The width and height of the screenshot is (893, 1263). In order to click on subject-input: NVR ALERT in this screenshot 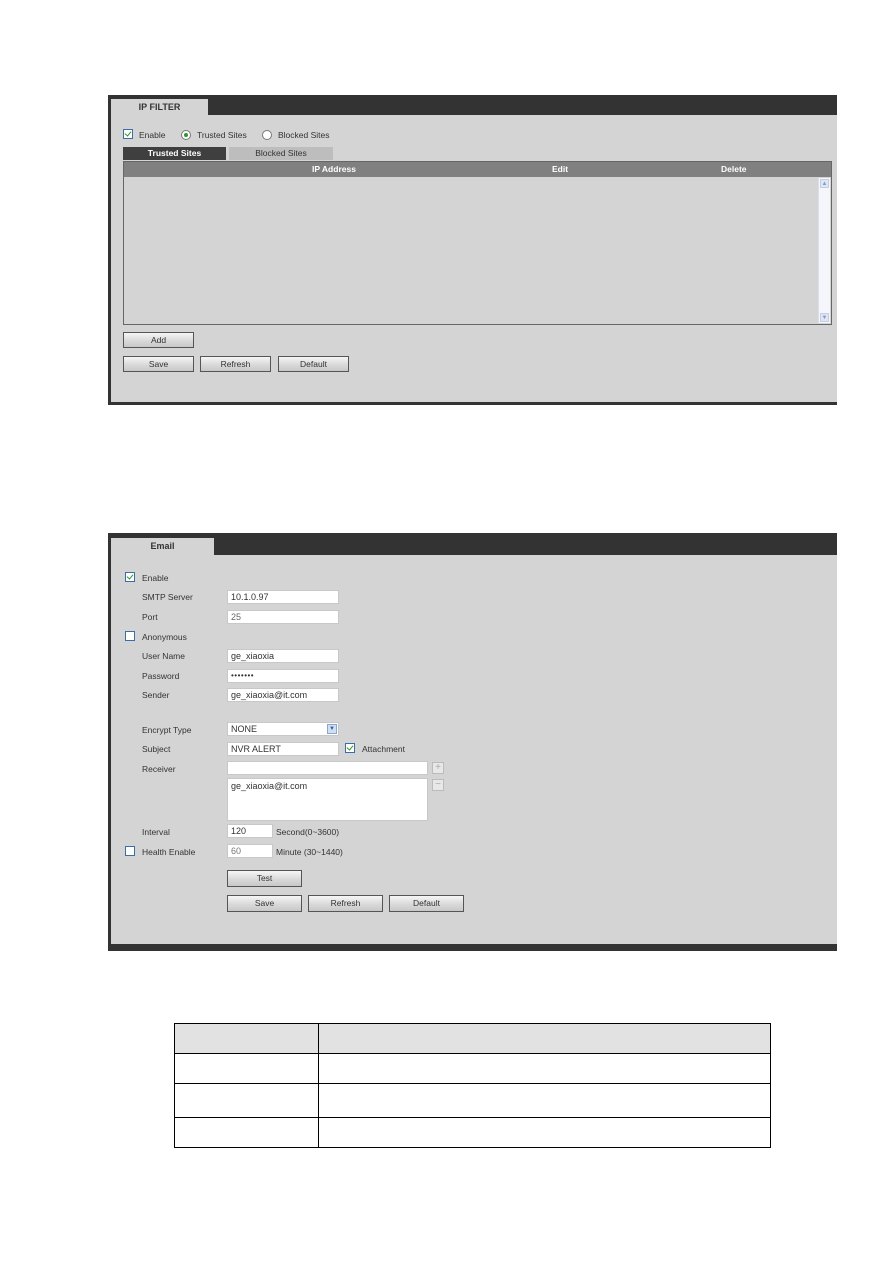, I will do `click(283, 749)`.